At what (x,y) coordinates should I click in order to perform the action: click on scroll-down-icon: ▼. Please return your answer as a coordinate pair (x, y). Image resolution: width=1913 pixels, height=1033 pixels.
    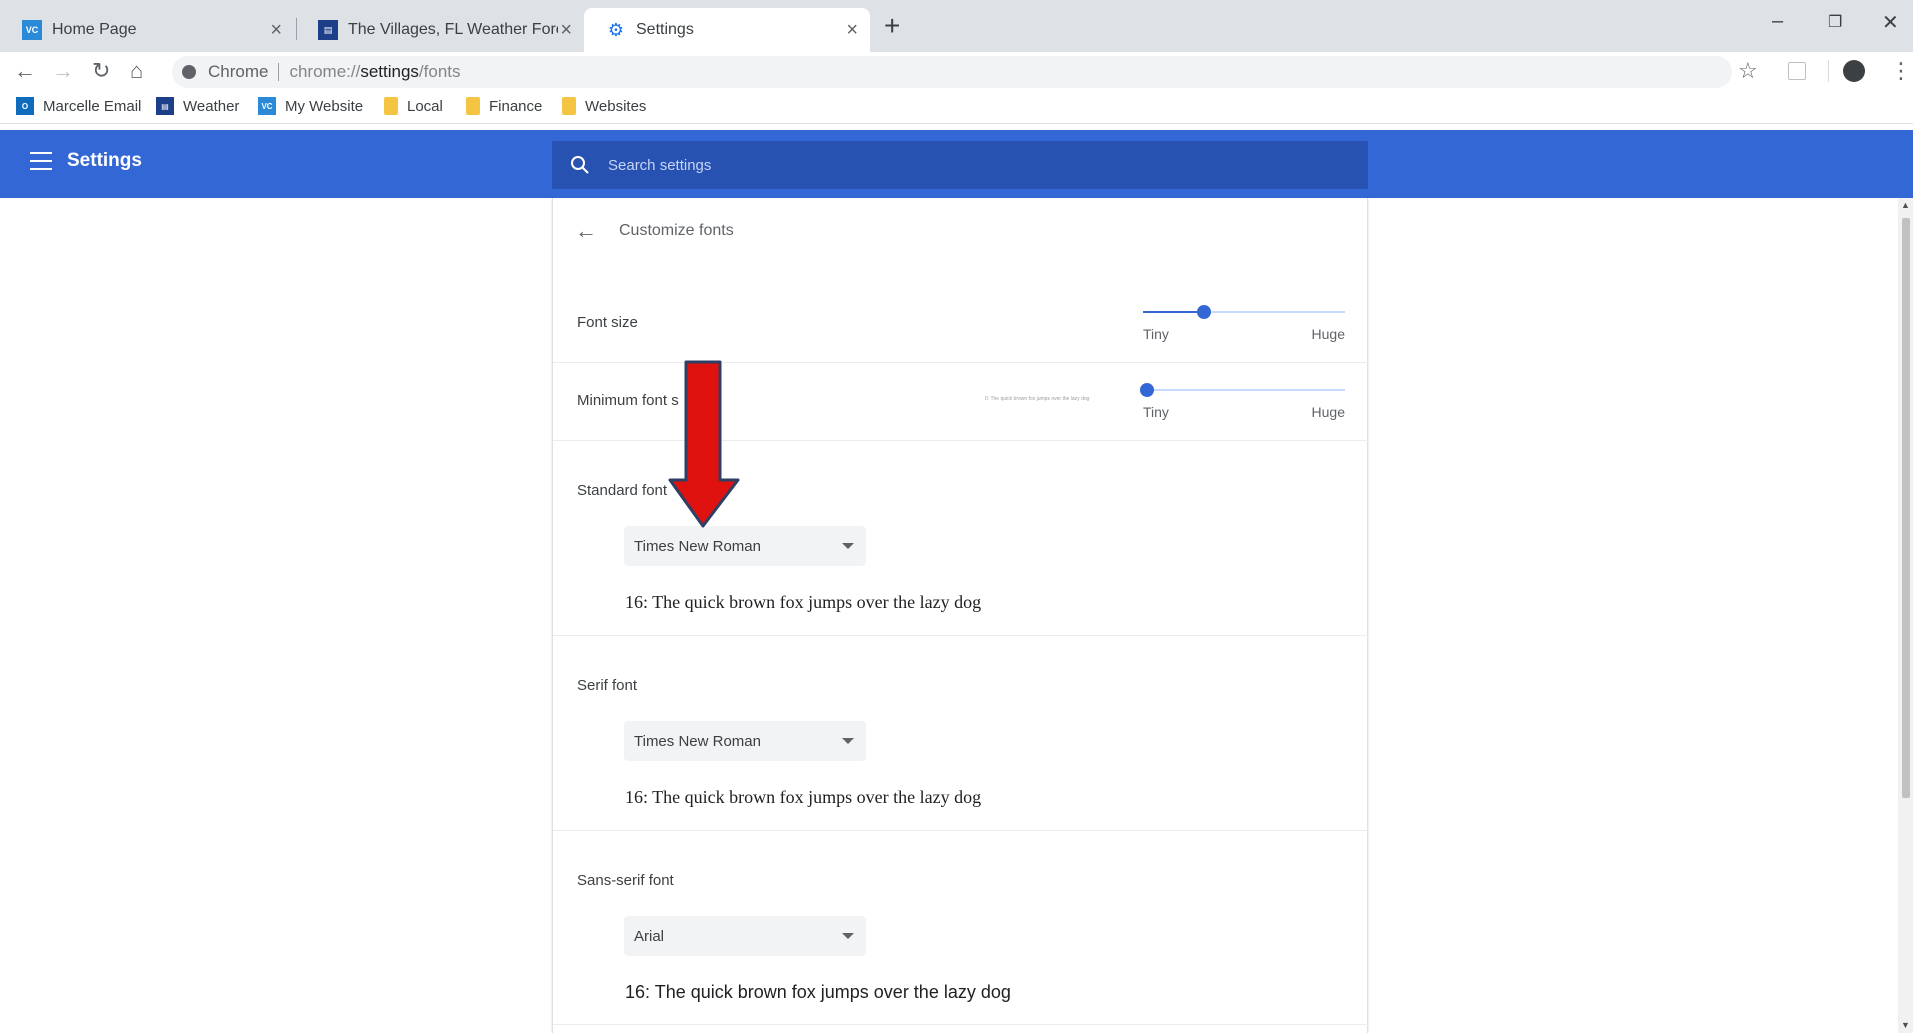
    Looking at the image, I should click on (1905, 1025).